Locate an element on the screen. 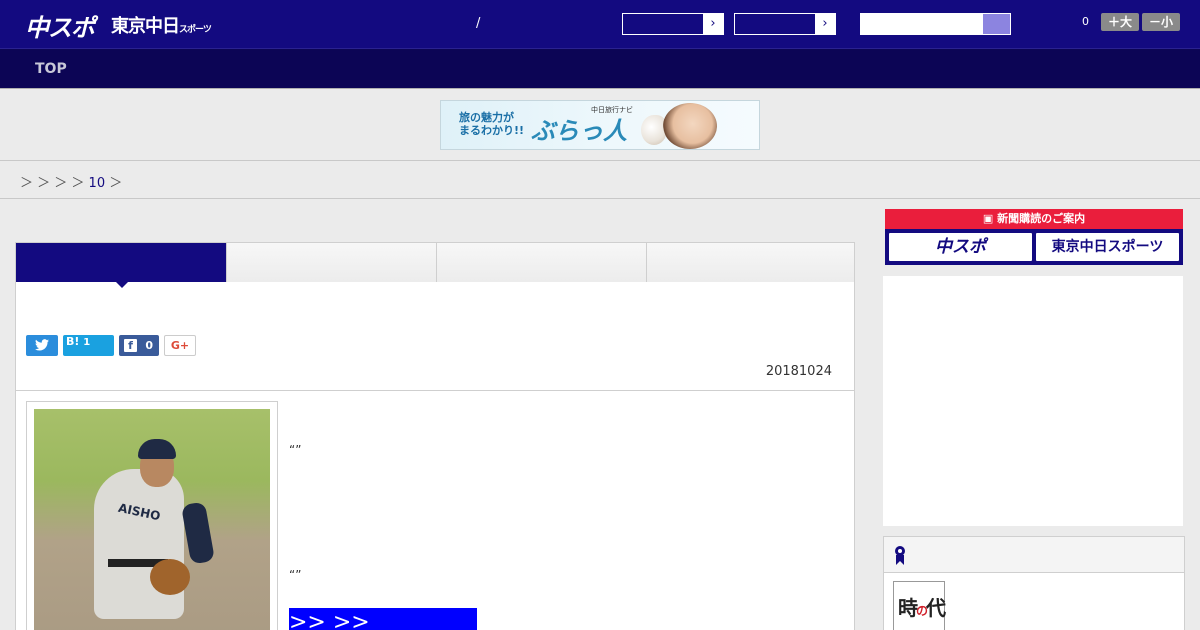 The width and height of the screenshot is (1200, 630). google-plus-button: G+ is located at coordinates (180, 345).